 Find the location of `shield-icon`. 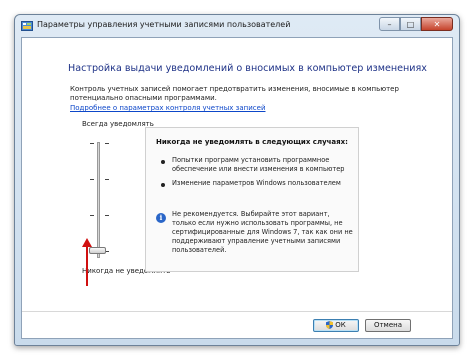

shield-icon is located at coordinates (330, 325).